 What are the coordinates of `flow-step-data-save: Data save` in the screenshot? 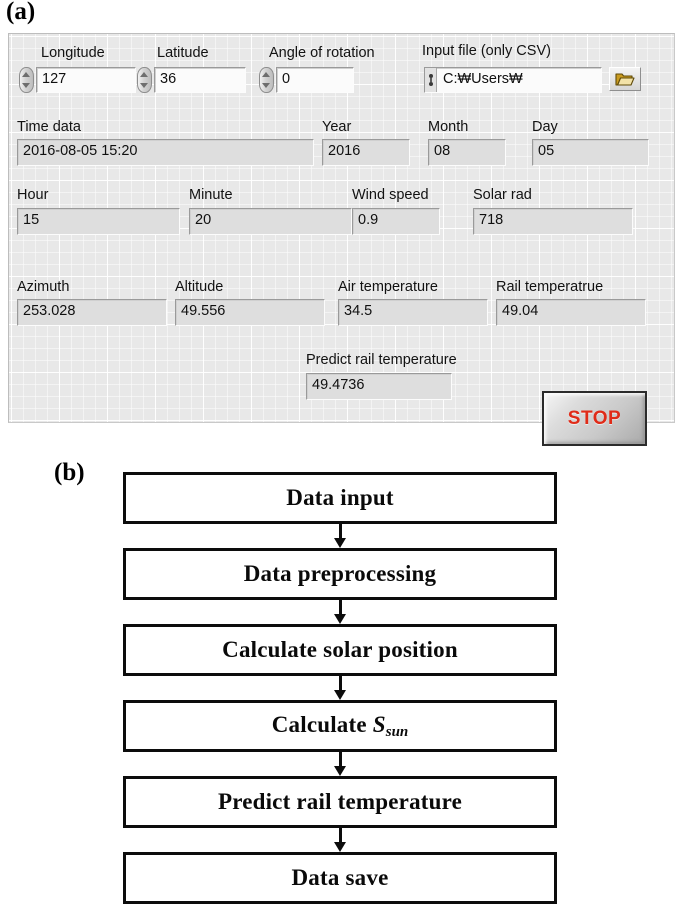 It's located at (340, 878).